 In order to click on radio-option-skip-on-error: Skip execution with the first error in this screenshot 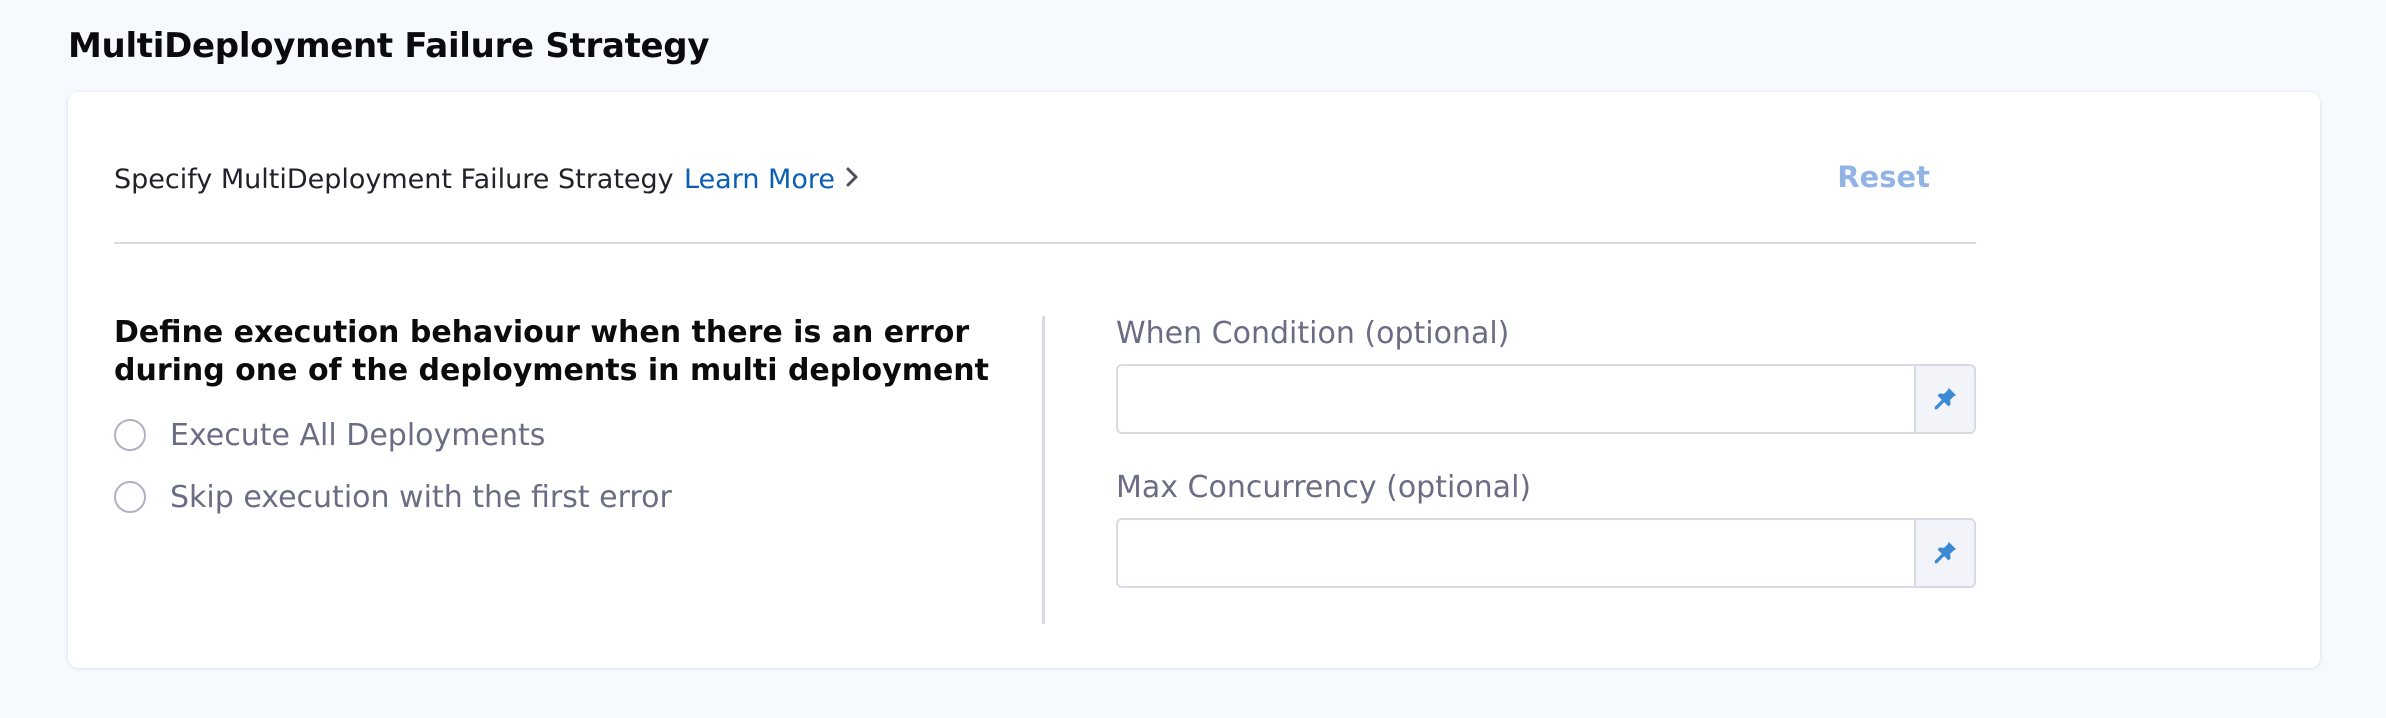, I will do `click(564, 497)`.